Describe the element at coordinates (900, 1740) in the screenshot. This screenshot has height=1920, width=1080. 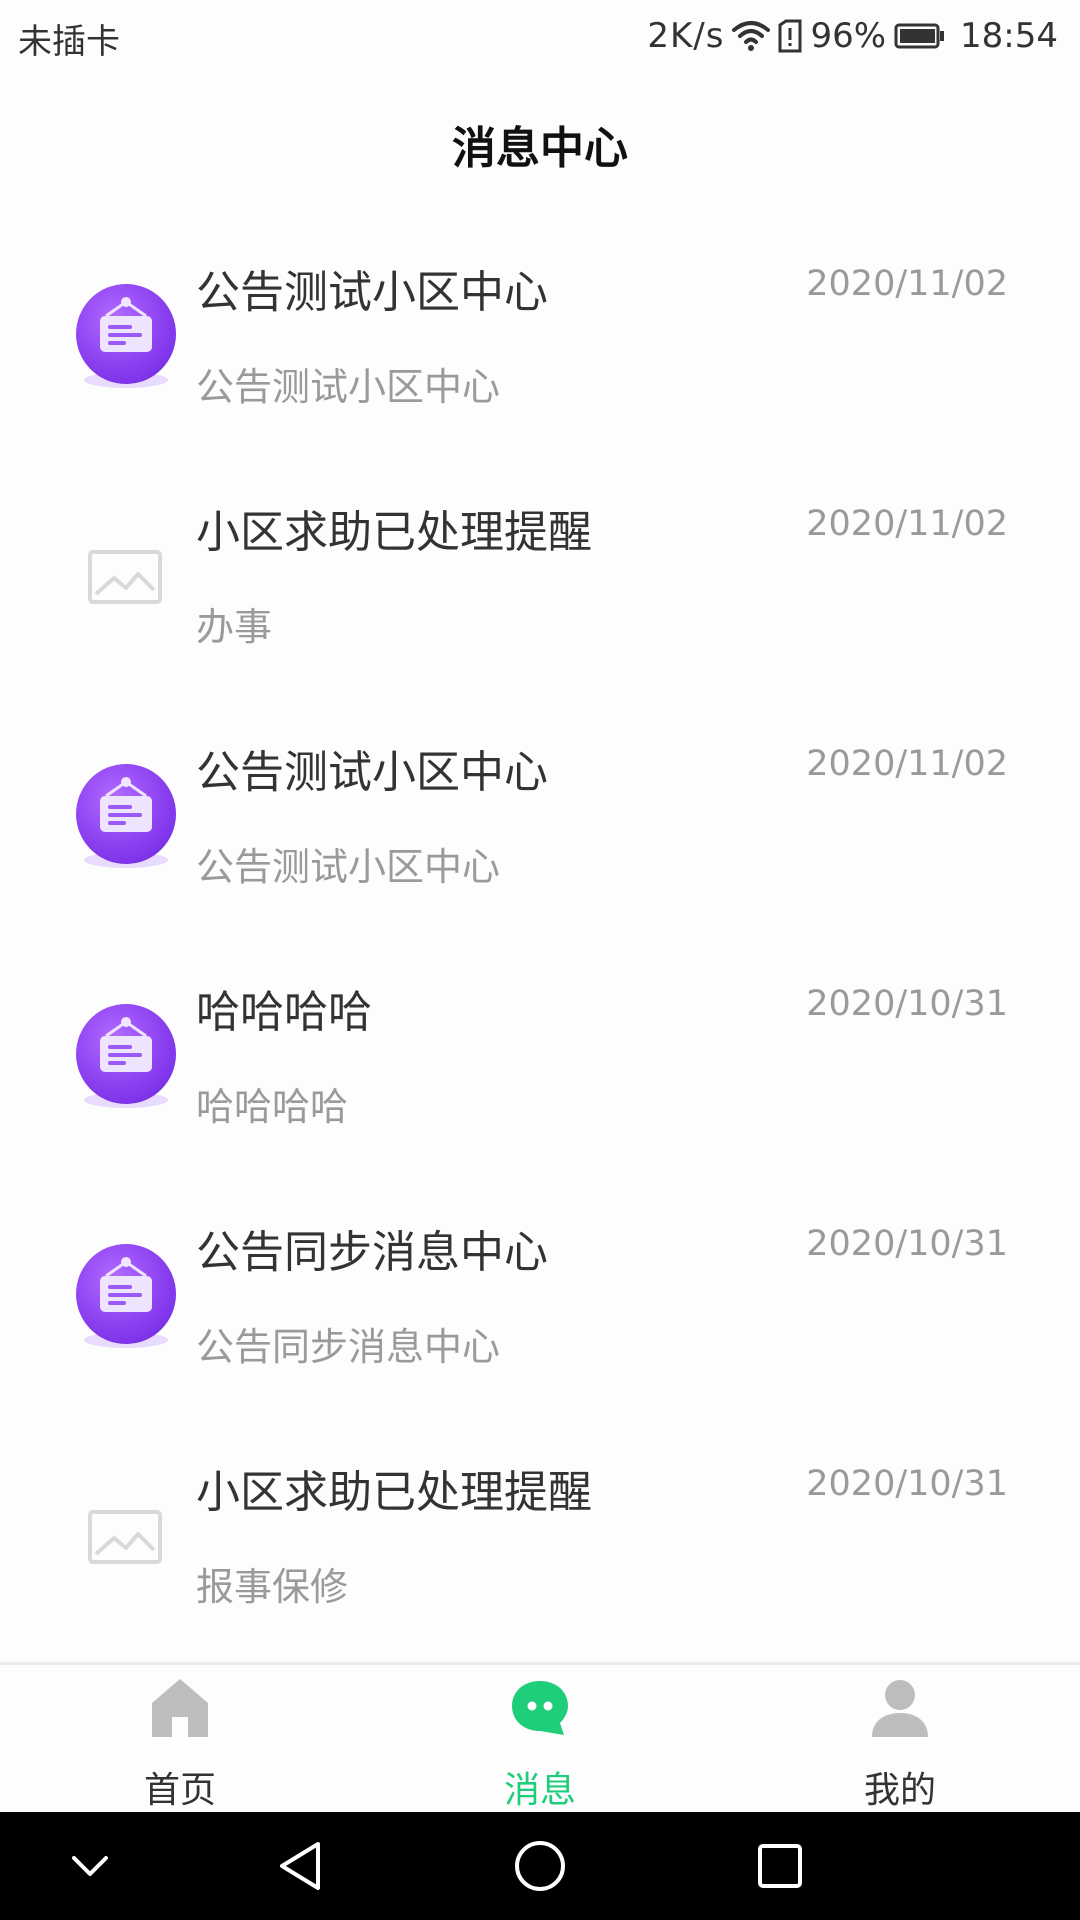
I see `tab-profile: 我的` at that location.